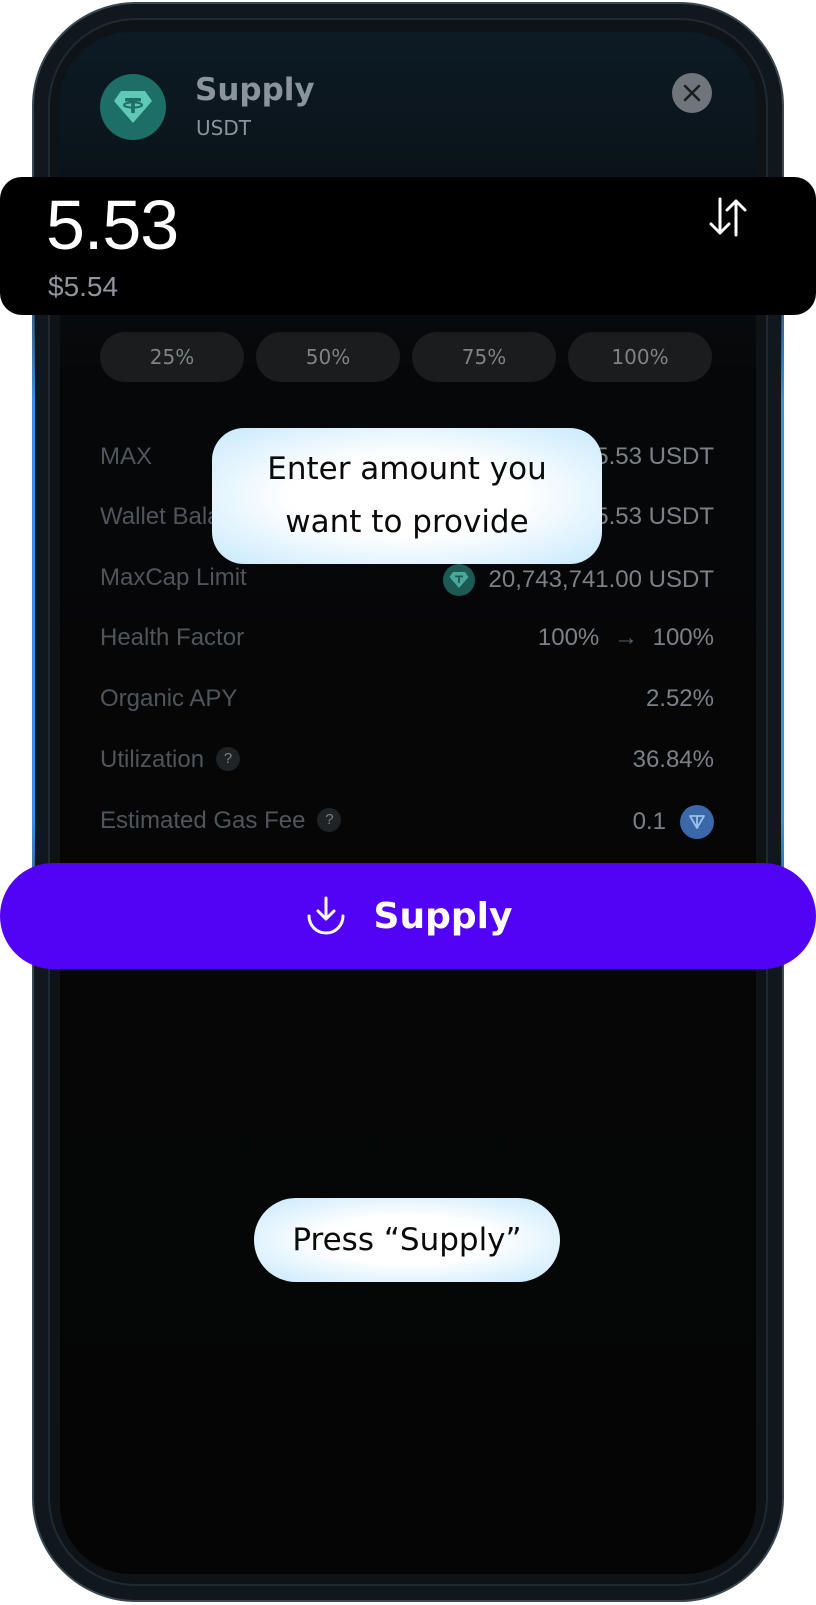  Describe the element at coordinates (169, 698) in the screenshot. I see `organic-apy-label: Organic APY` at that location.